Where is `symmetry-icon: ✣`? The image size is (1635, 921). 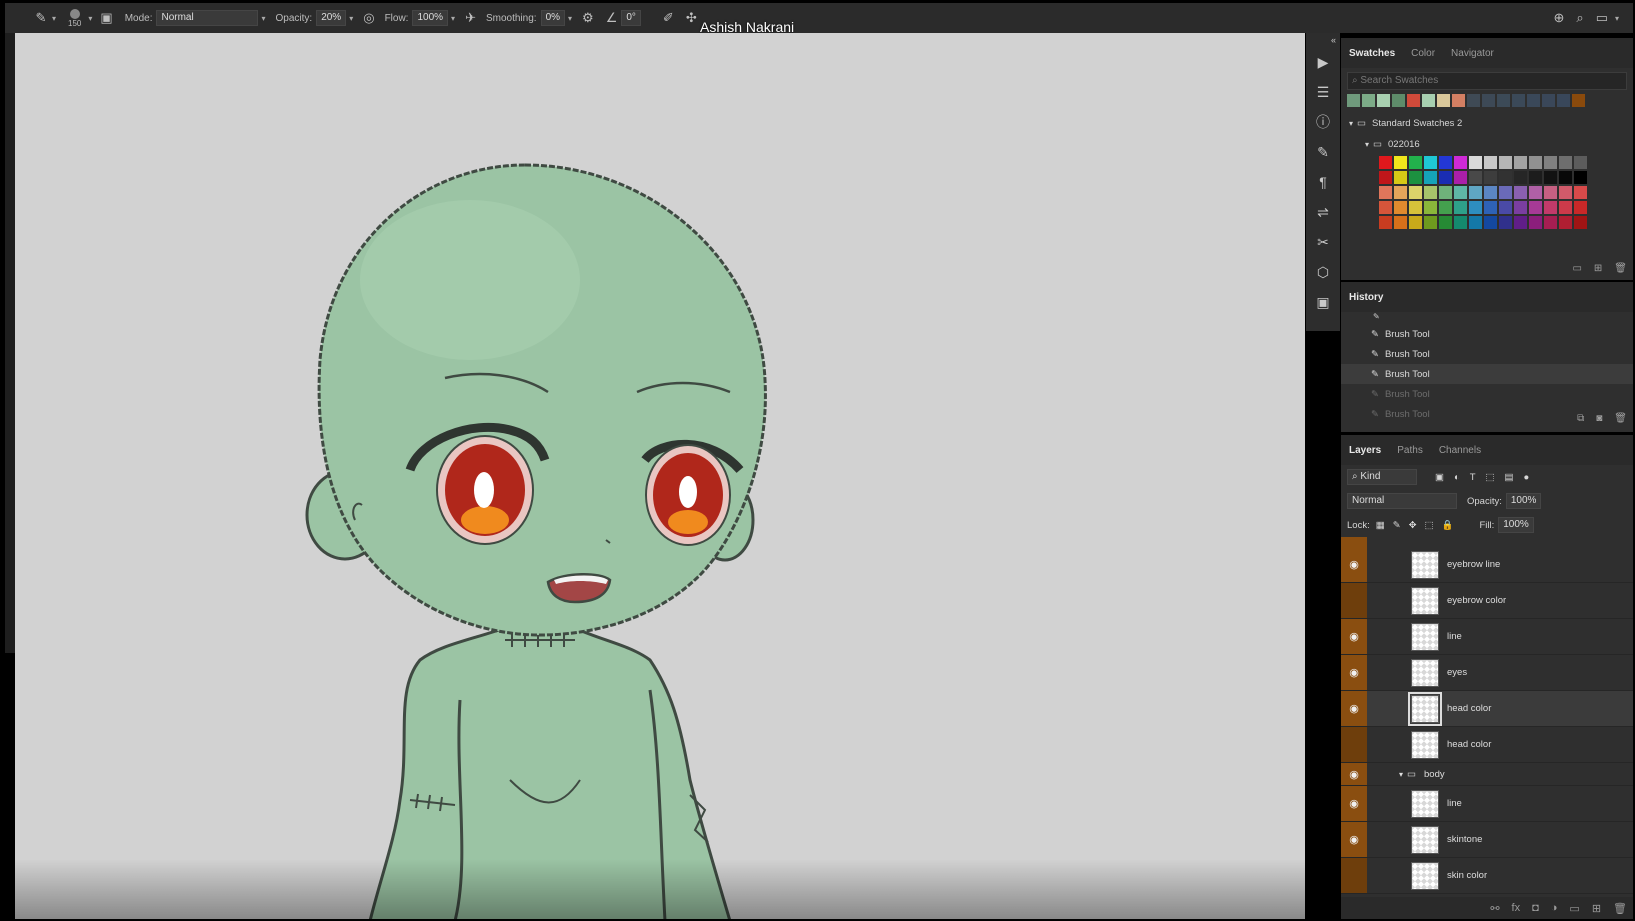 symmetry-icon: ✣ is located at coordinates (691, 18).